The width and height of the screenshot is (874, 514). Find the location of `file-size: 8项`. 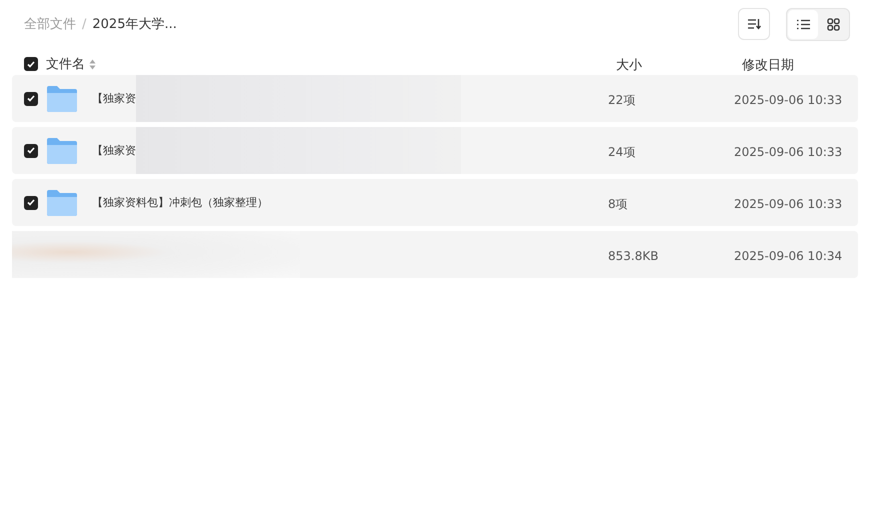

file-size: 8项 is located at coordinates (618, 203).